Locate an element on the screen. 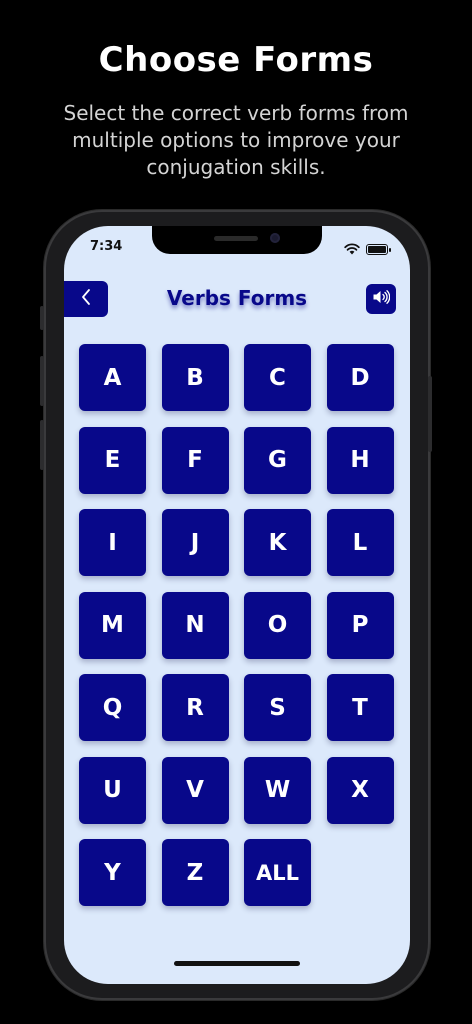 The image size is (472, 1024). notch is located at coordinates (237, 240).